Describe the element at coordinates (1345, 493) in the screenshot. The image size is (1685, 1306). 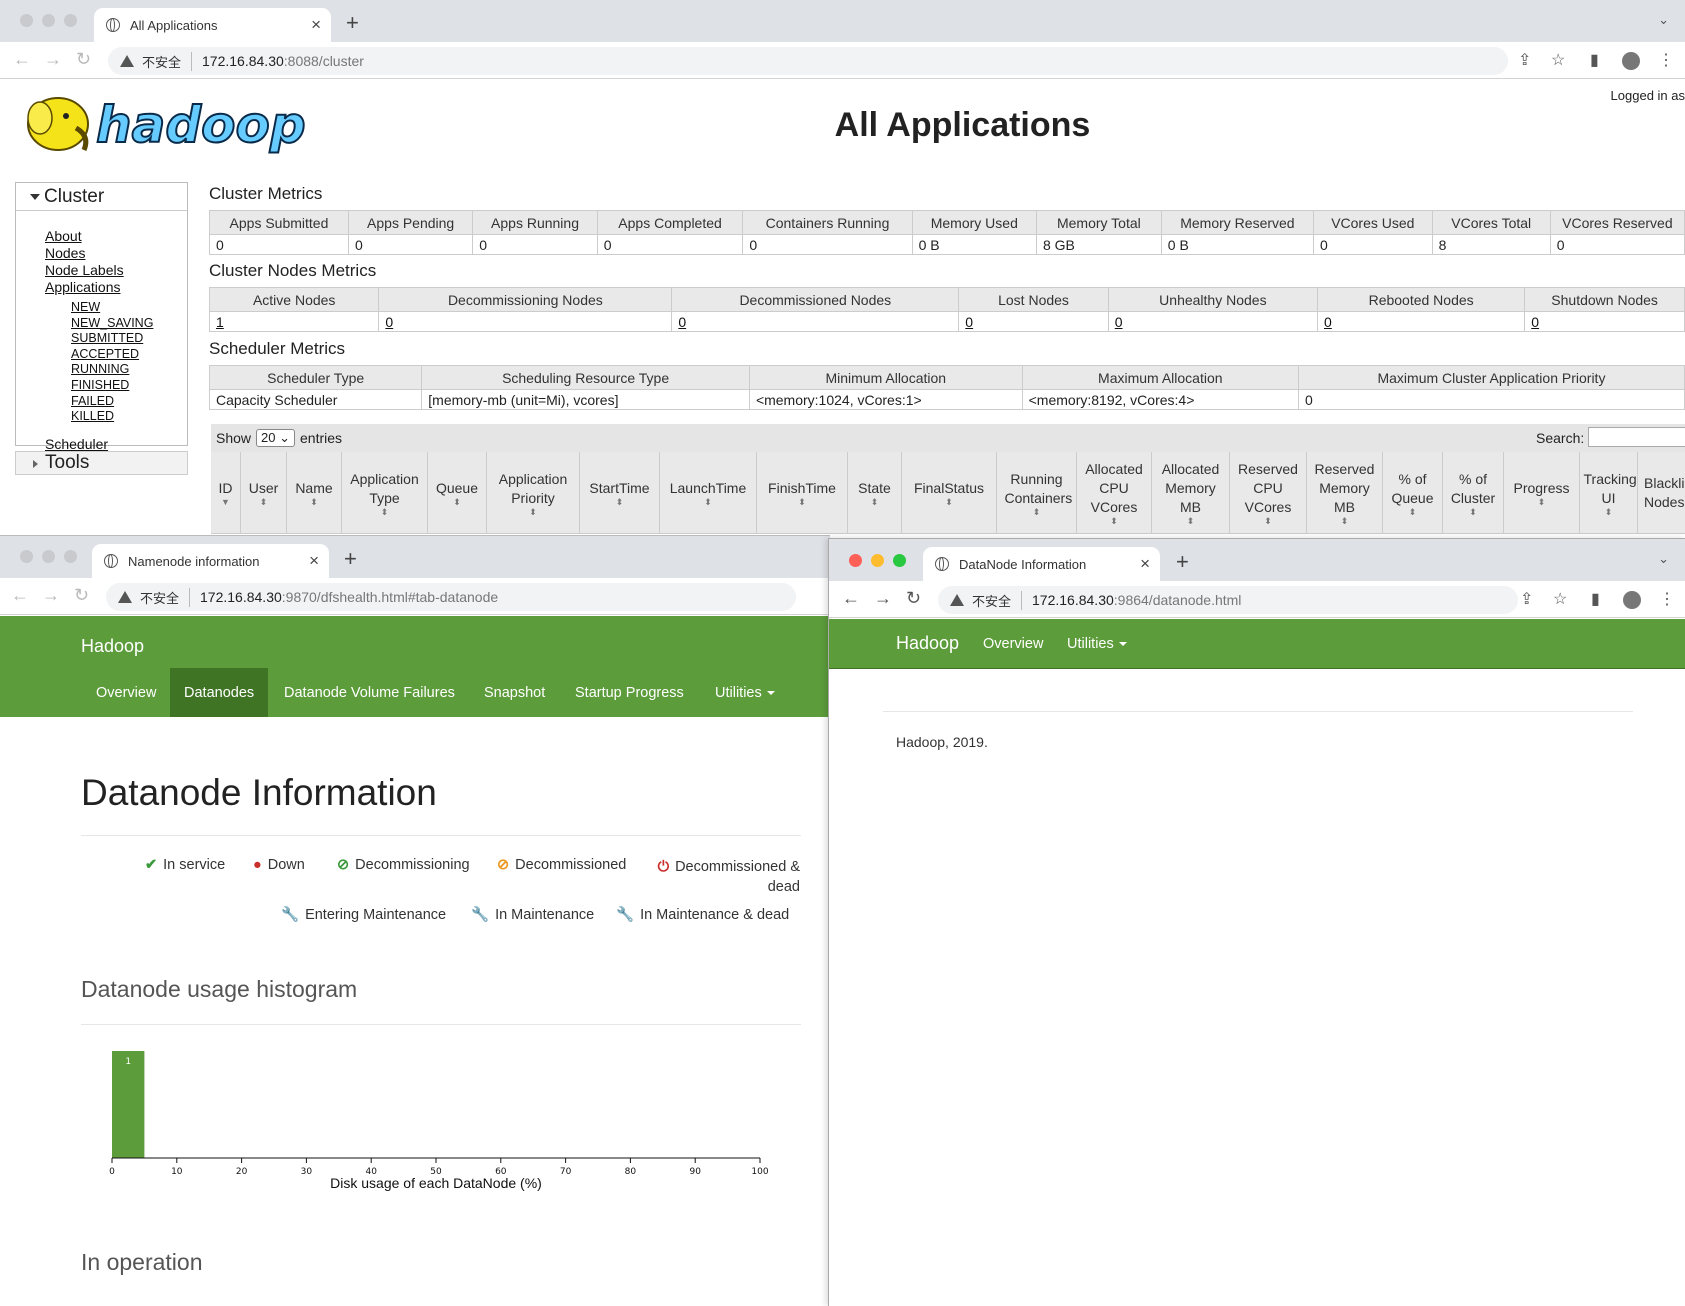
I see `col-reserved-memory-mb: Reserved Memory MB ⬍` at that location.